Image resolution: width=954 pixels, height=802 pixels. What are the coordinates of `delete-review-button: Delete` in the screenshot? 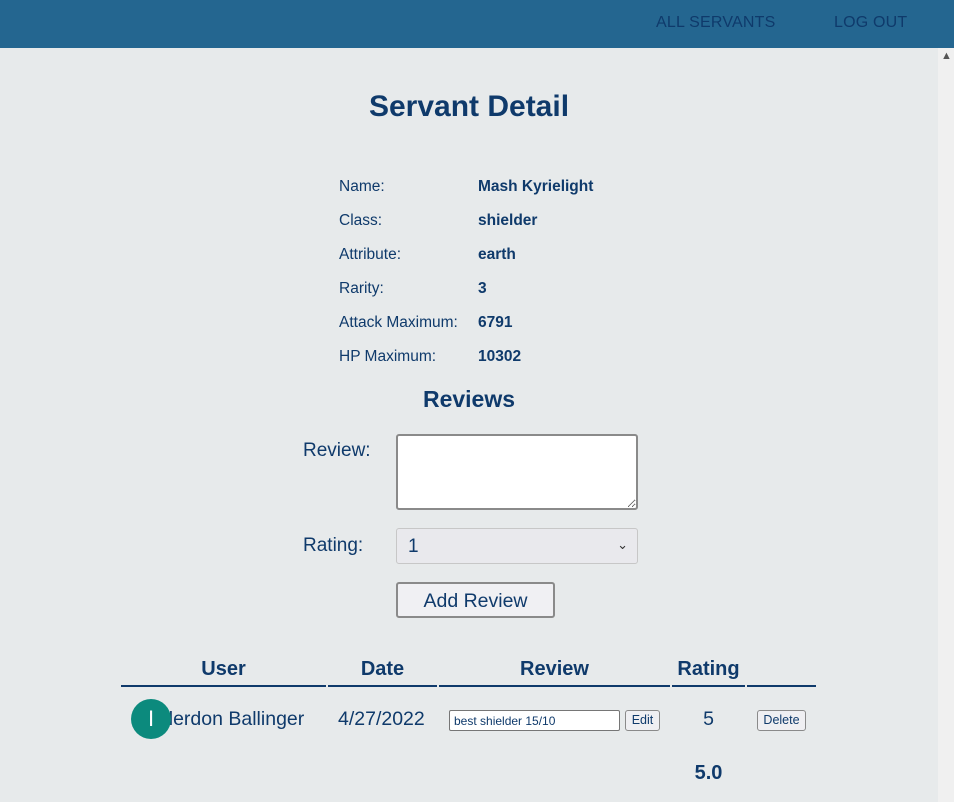 It's located at (781, 720).